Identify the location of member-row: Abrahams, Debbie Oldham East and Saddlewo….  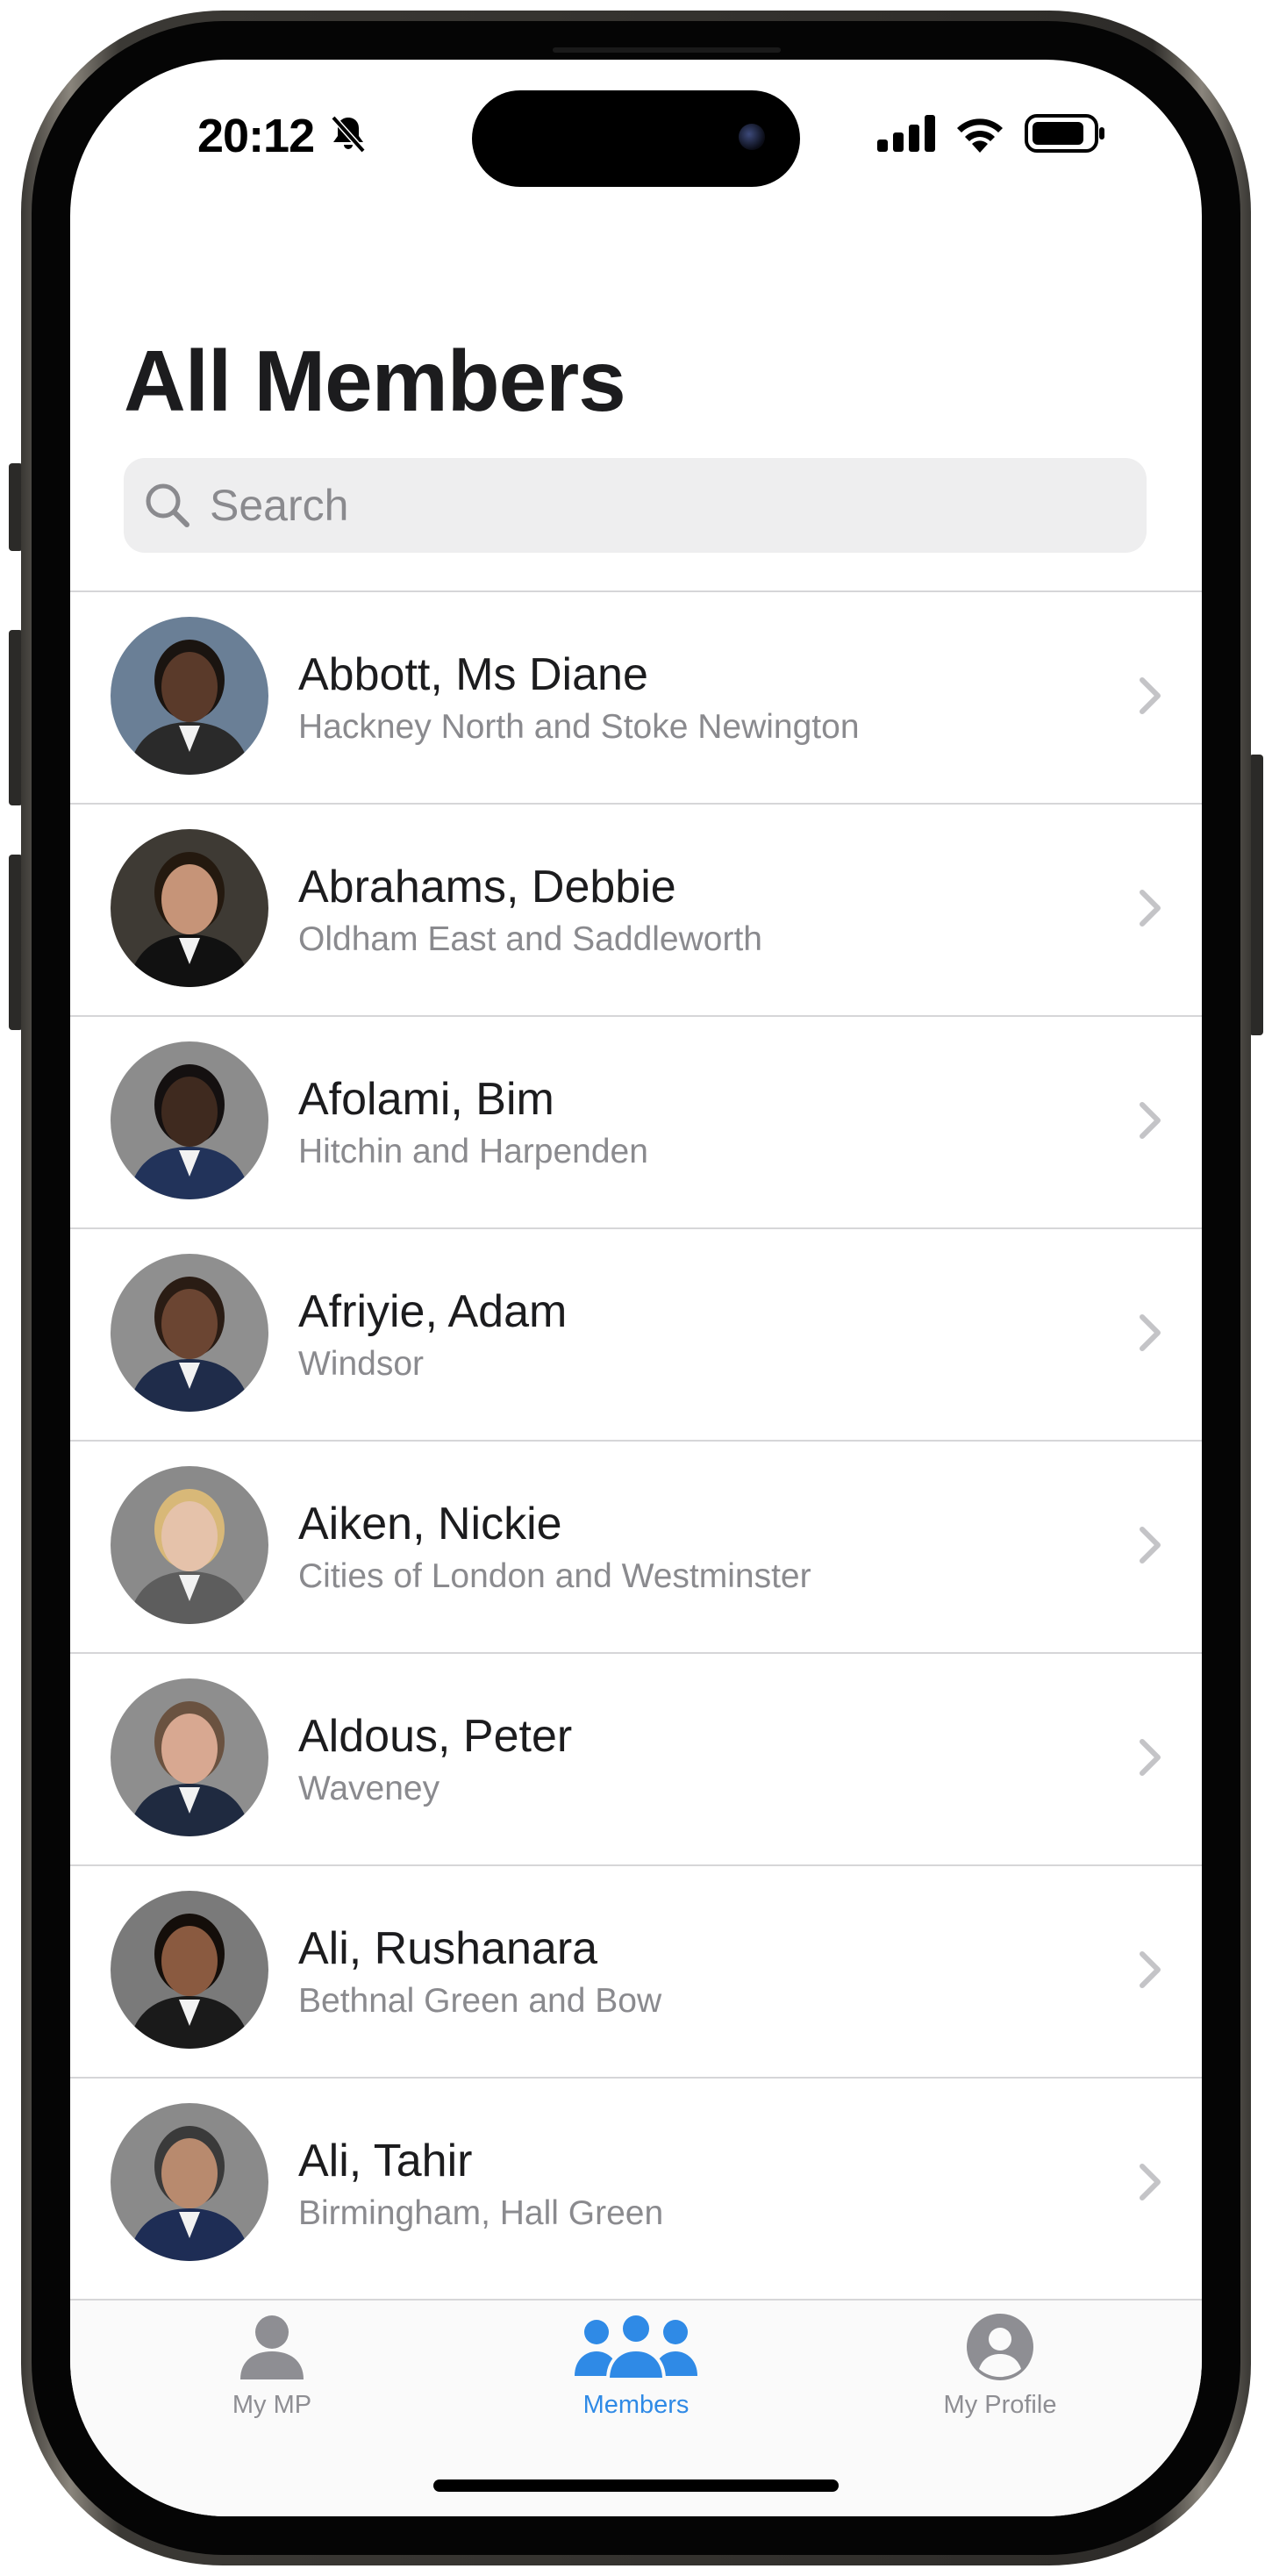
(636, 909).